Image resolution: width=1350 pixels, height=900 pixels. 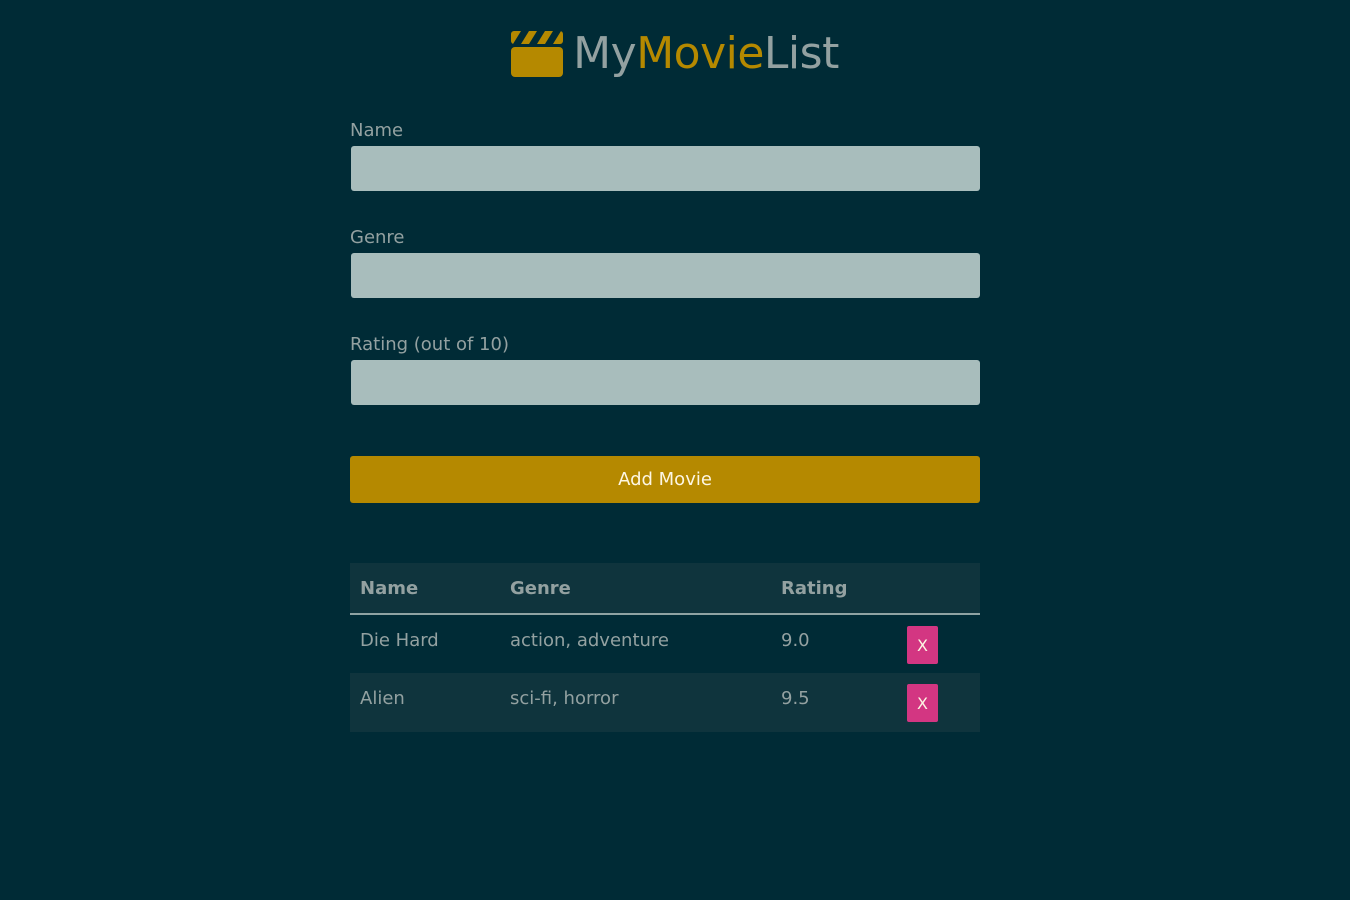 What do you see at coordinates (665, 275) in the screenshot?
I see `genre-input` at bounding box center [665, 275].